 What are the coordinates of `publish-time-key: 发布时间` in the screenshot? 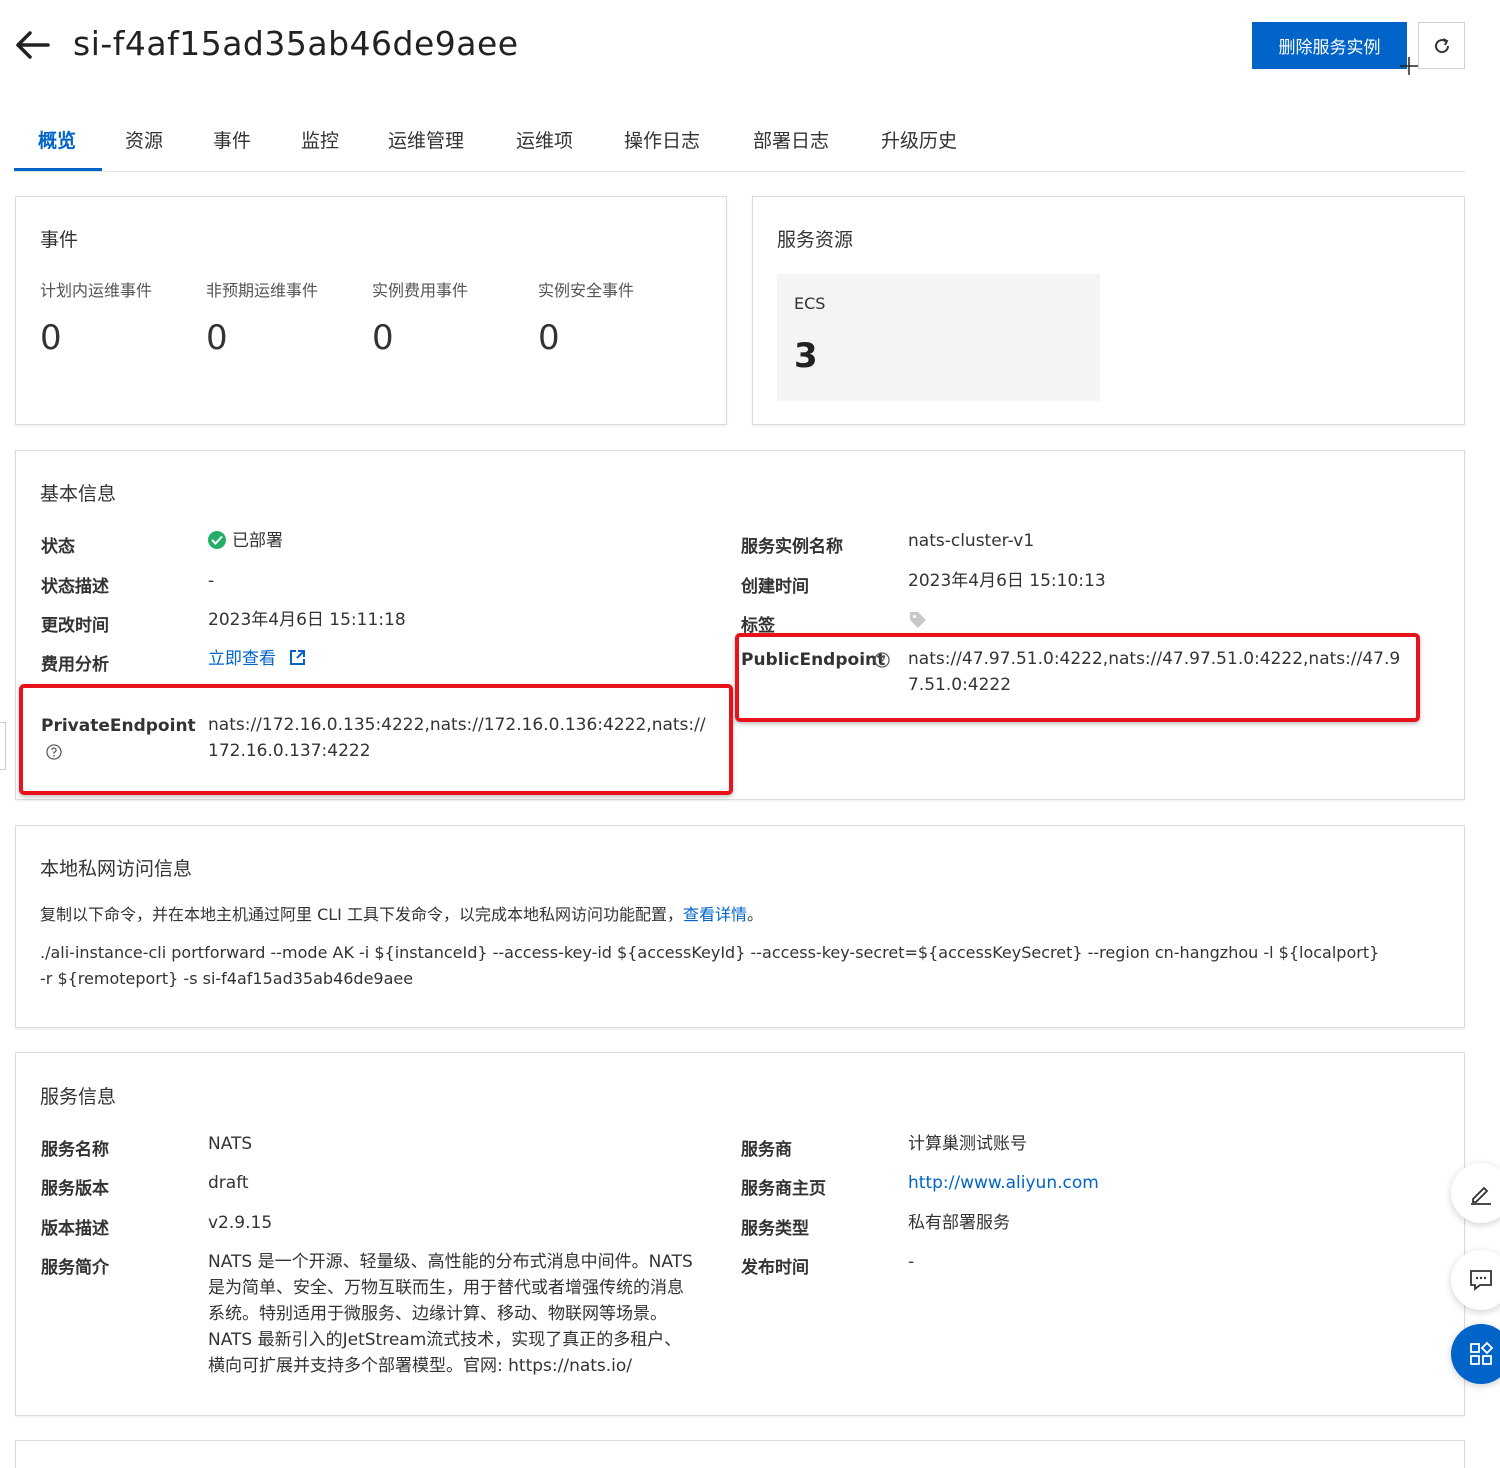 It's located at (775, 1268).